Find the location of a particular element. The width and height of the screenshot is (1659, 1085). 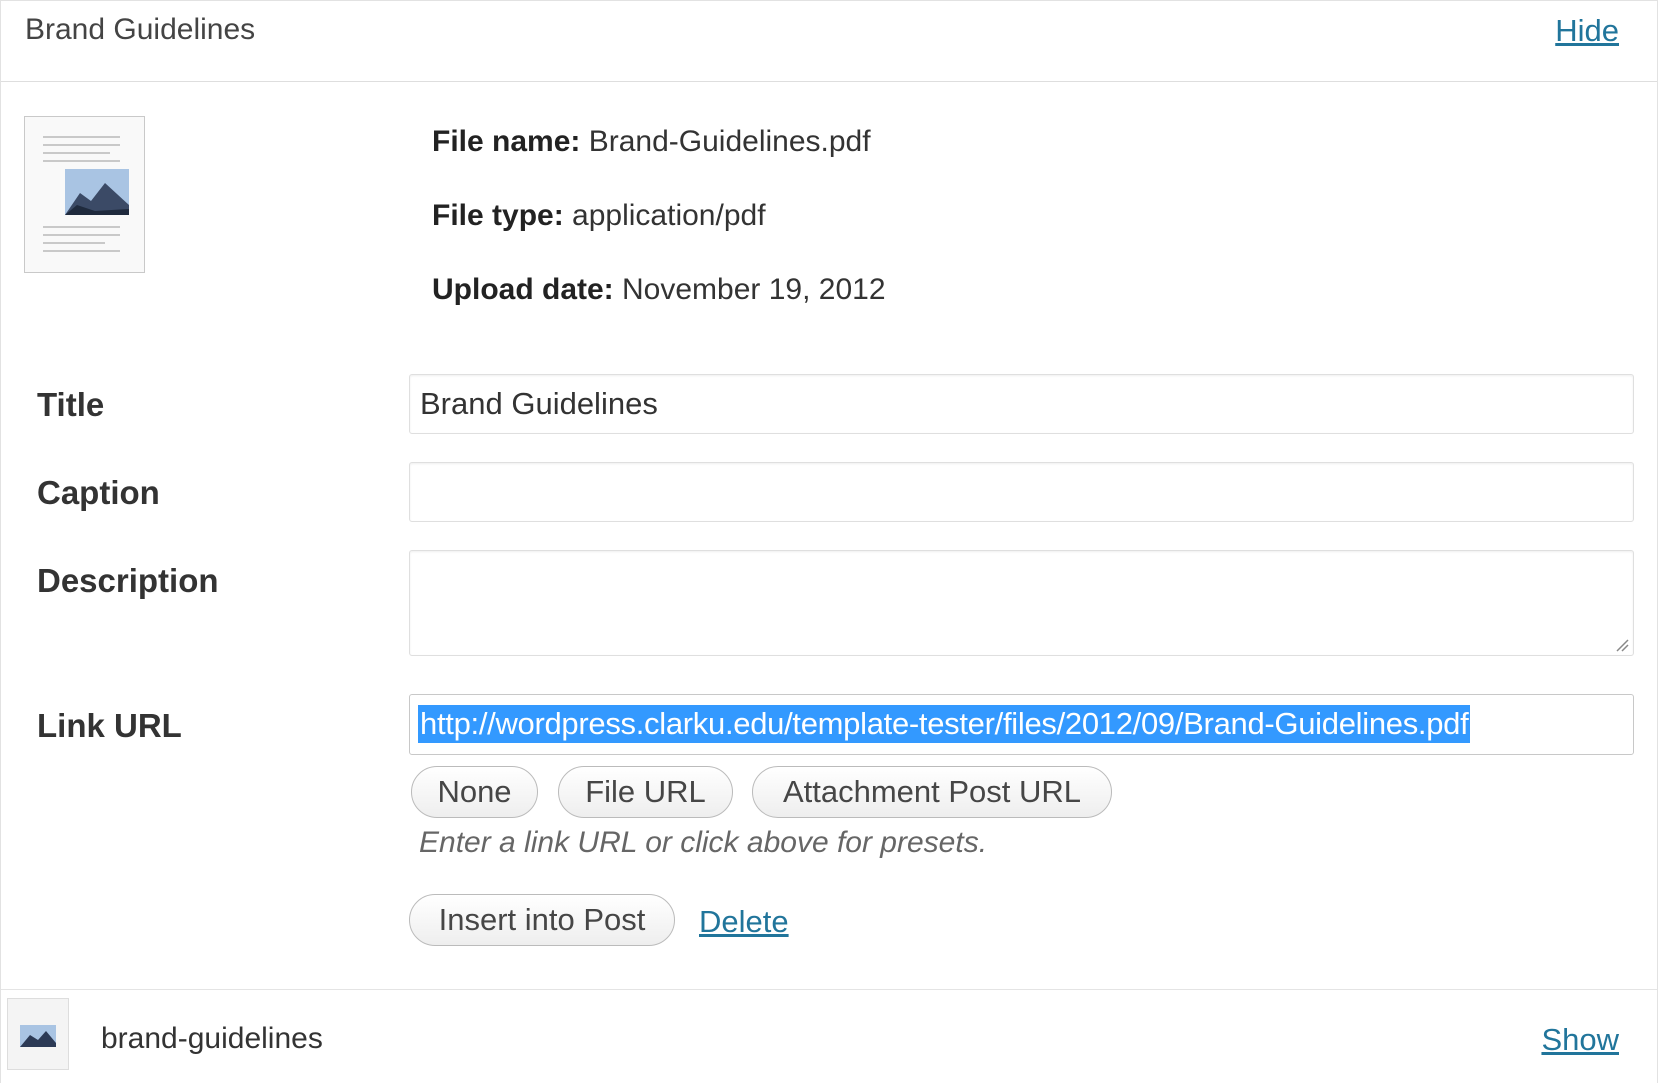

upload-date-label: Upload date: is located at coordinates (523, 289).